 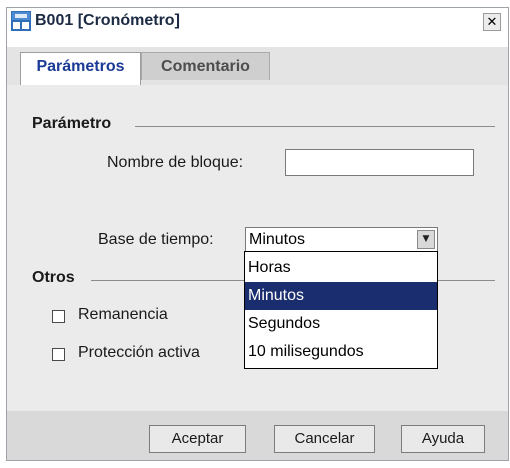 I want to click on close-icon: ✕, so click(x=492, y=22).